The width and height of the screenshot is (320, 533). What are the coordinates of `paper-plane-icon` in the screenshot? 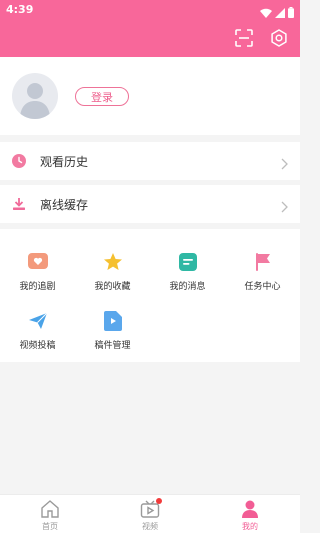 It's located at (38, 321).